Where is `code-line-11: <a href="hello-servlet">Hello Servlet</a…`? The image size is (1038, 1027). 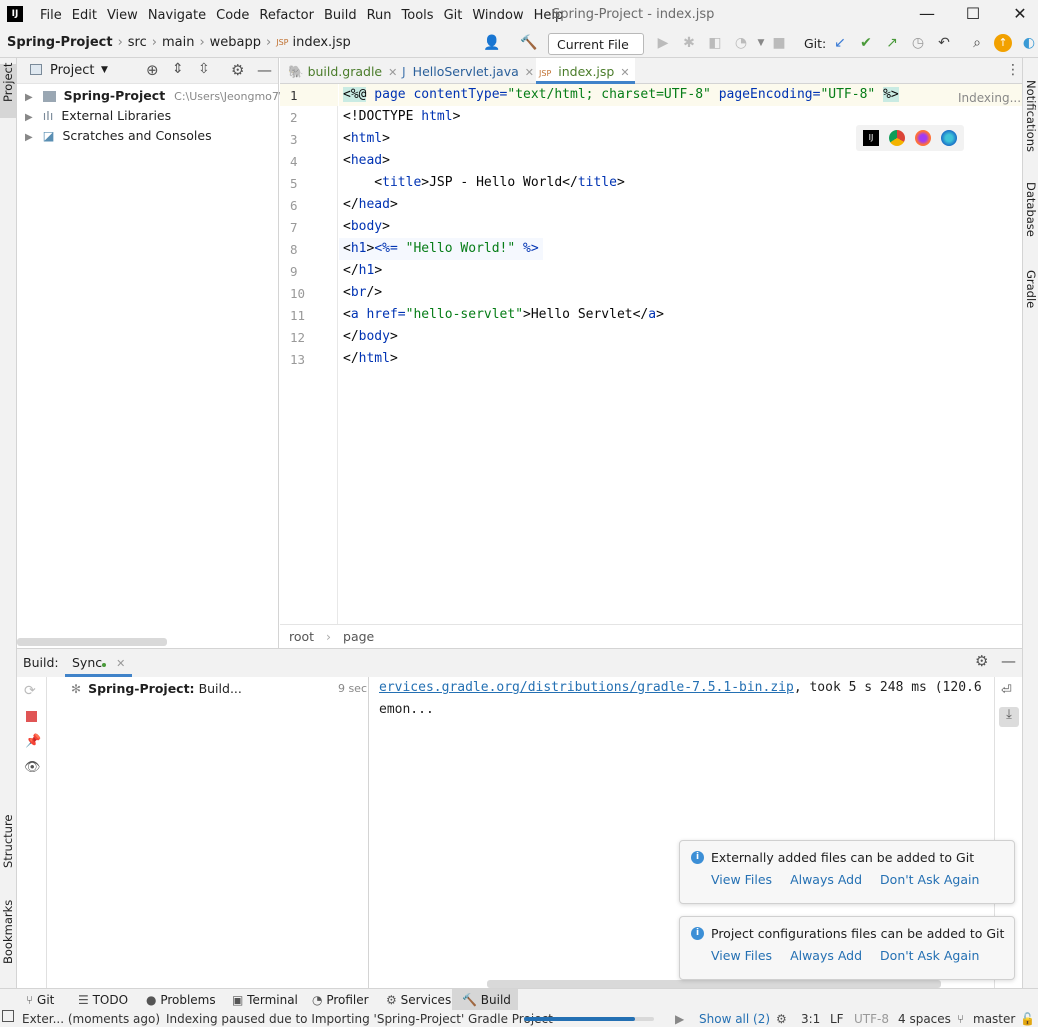 code-line-11: <a href="hello-servlet">Hello Servlet</a… is located at coordinates (503, 314).